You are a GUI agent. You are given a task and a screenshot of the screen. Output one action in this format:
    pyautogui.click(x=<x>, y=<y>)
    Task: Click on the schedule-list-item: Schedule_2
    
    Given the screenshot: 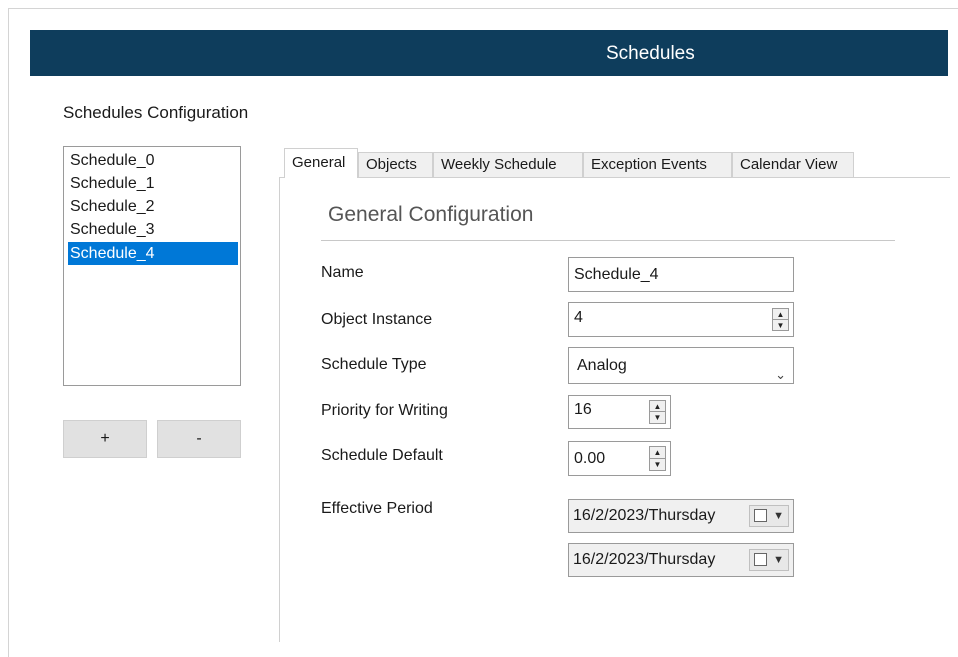 What is the action you would take?
    pyautogui.click(x=153, y=206)
    